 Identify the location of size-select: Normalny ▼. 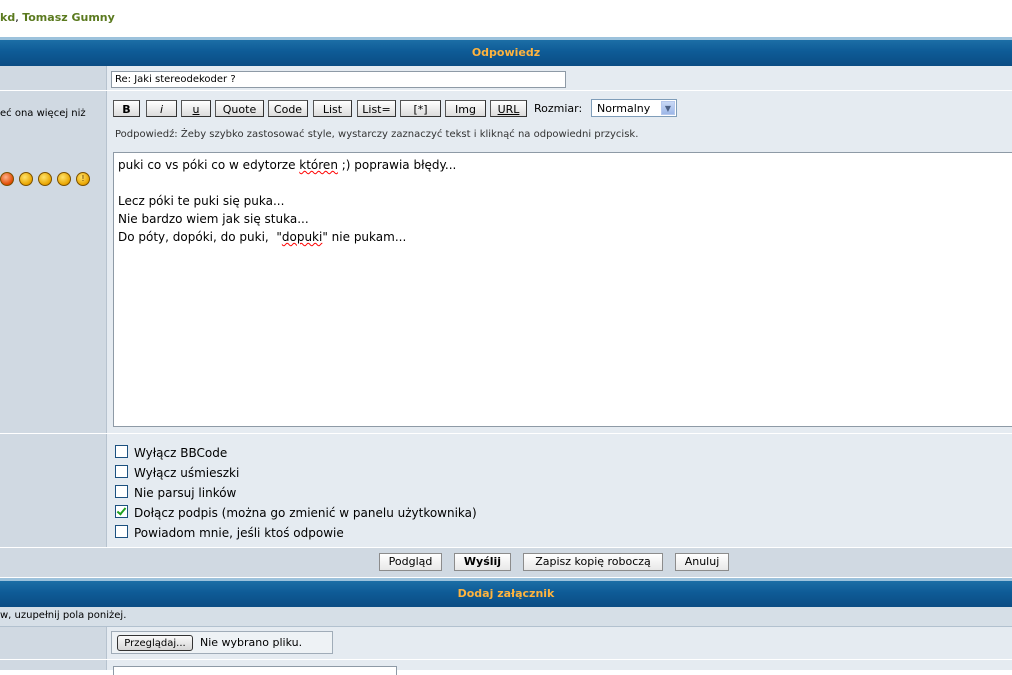
(634, 108).